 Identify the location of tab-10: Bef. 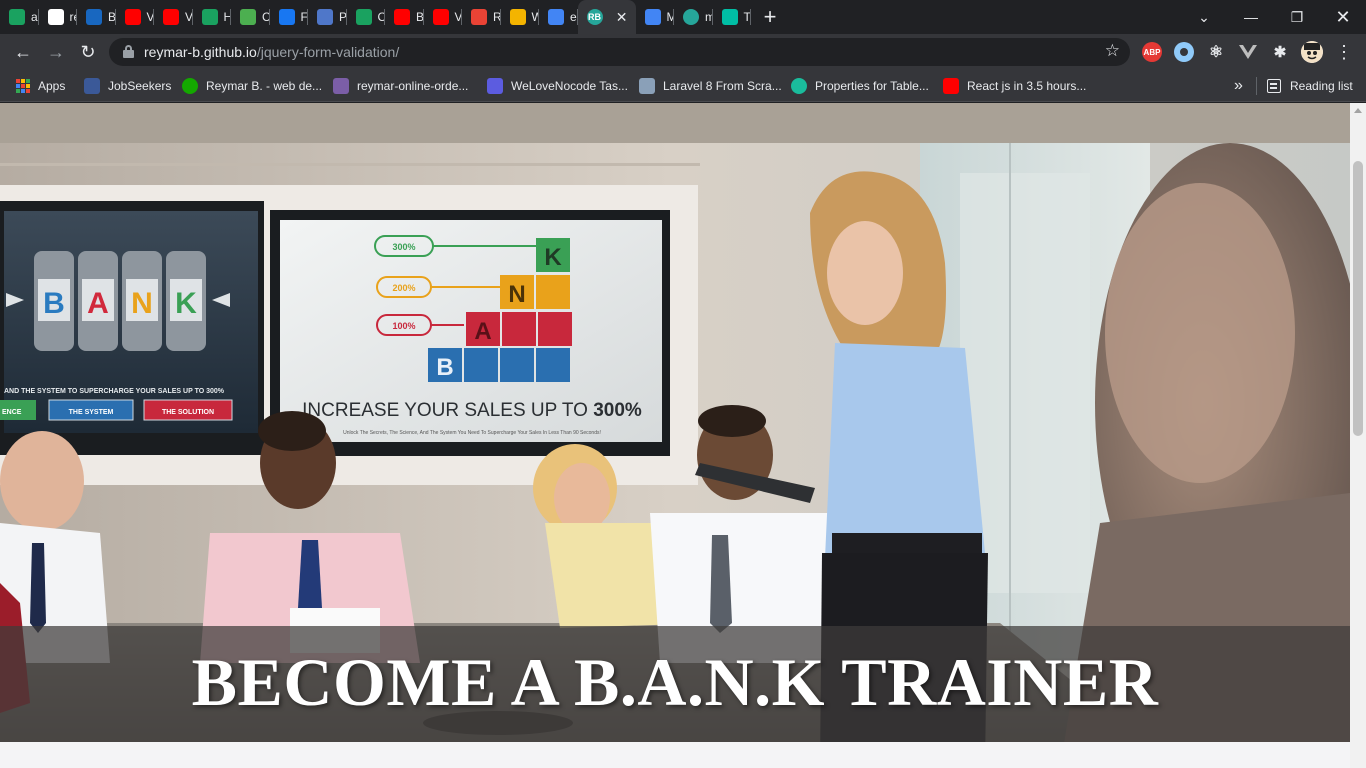
(404, 17).